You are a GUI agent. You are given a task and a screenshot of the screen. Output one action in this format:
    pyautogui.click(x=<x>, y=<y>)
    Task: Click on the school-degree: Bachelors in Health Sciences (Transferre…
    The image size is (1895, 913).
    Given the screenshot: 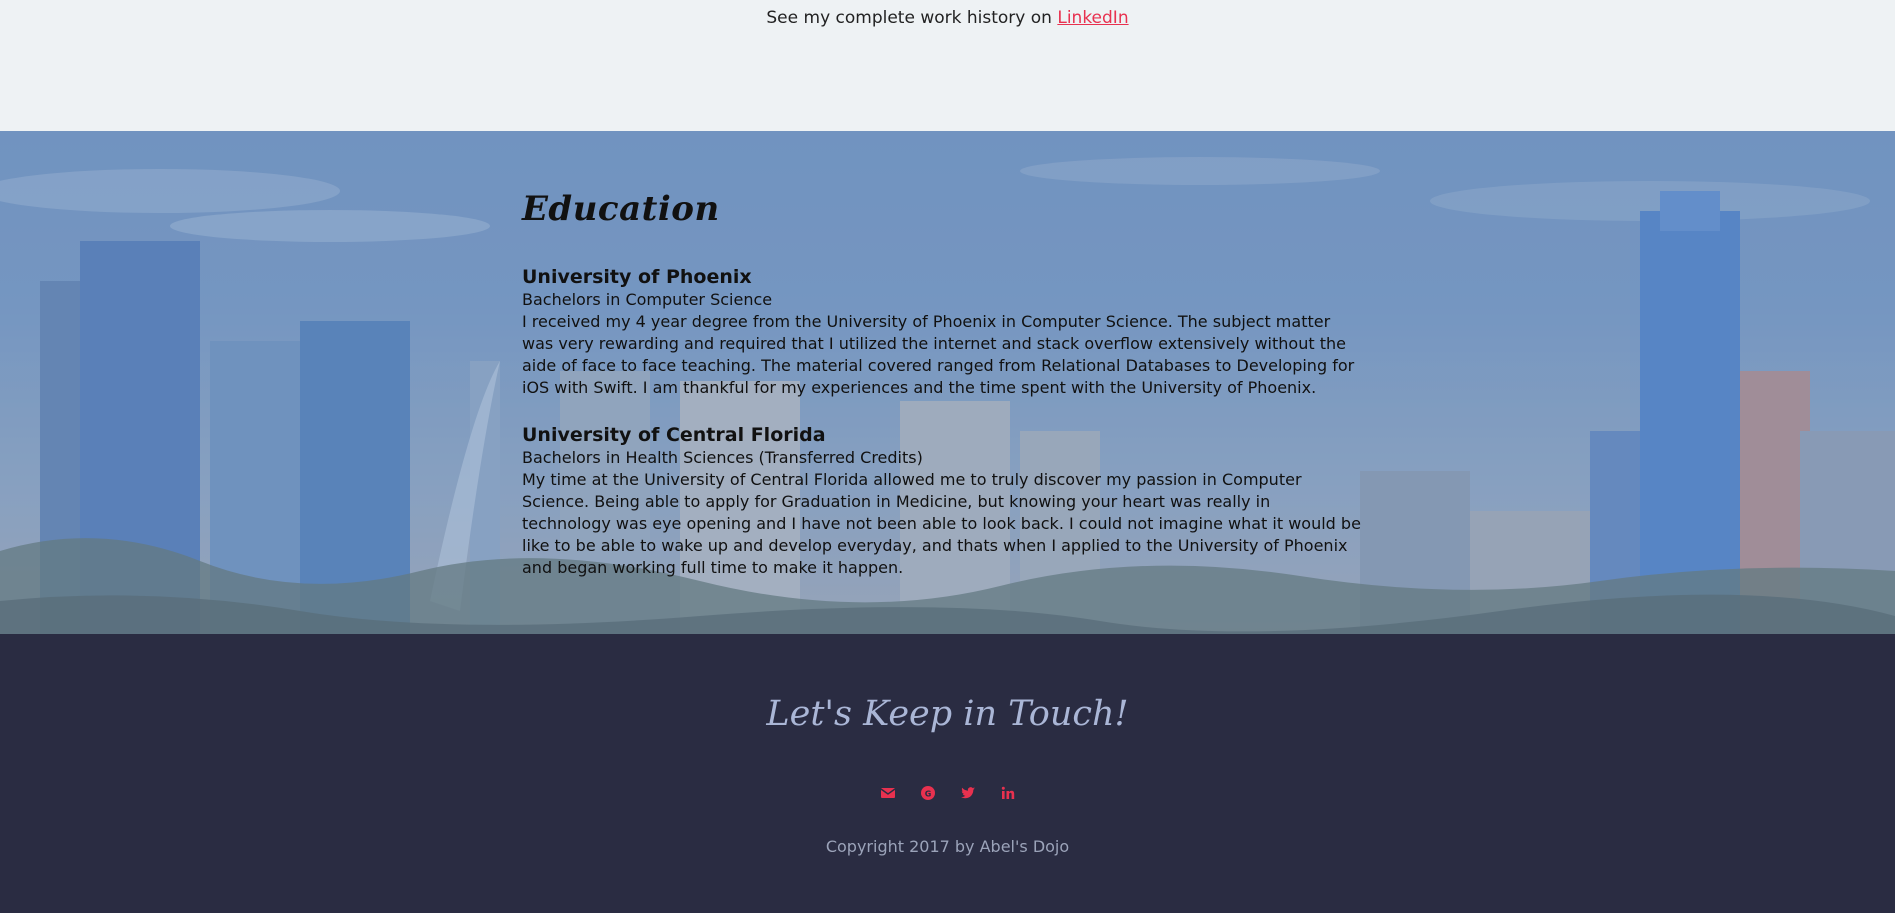 What is the action you would take?
    pyautogui.click(x=722, y=457)
    